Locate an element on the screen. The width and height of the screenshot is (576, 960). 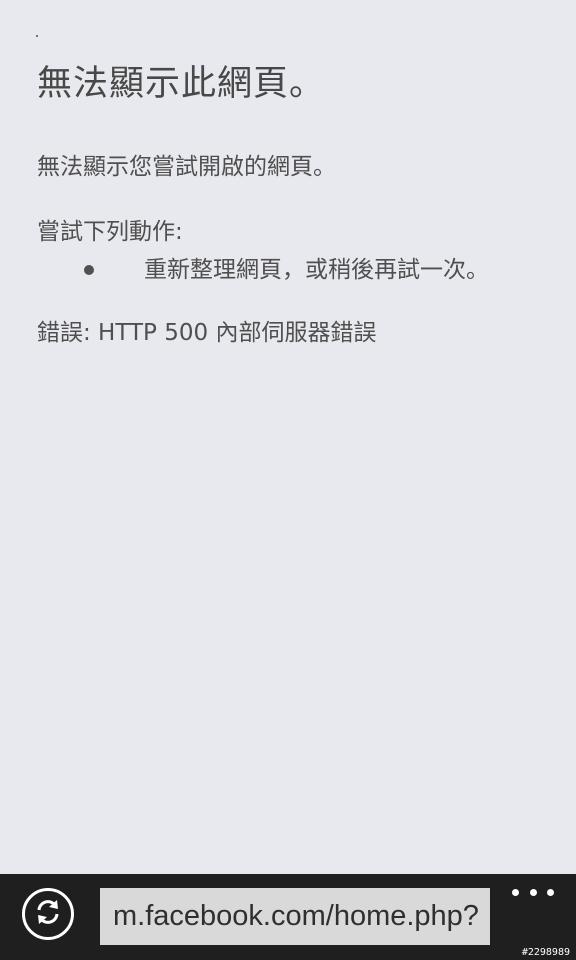
address-text: m.facebook.com/home.php? is located at coordinates (296, 916).